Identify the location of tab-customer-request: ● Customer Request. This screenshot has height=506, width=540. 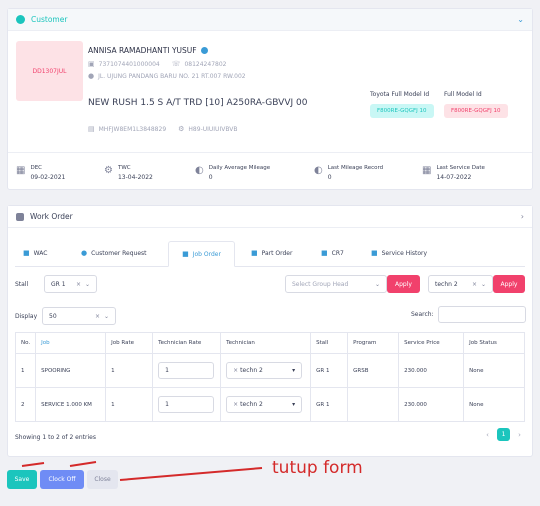
(114, 253).